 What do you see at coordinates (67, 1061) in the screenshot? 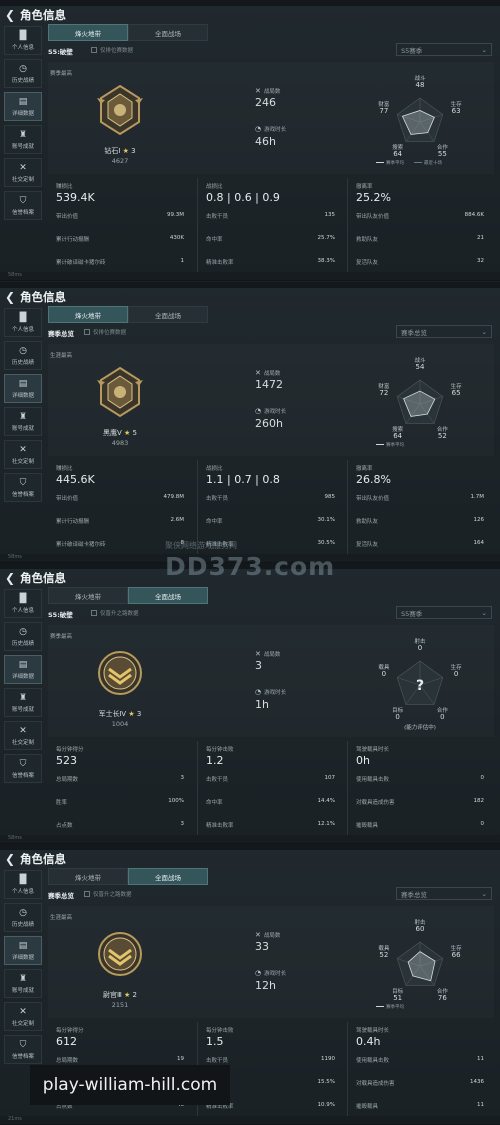
I see `stat-row-label: 总局期数` at bounding box center [67, 1061].